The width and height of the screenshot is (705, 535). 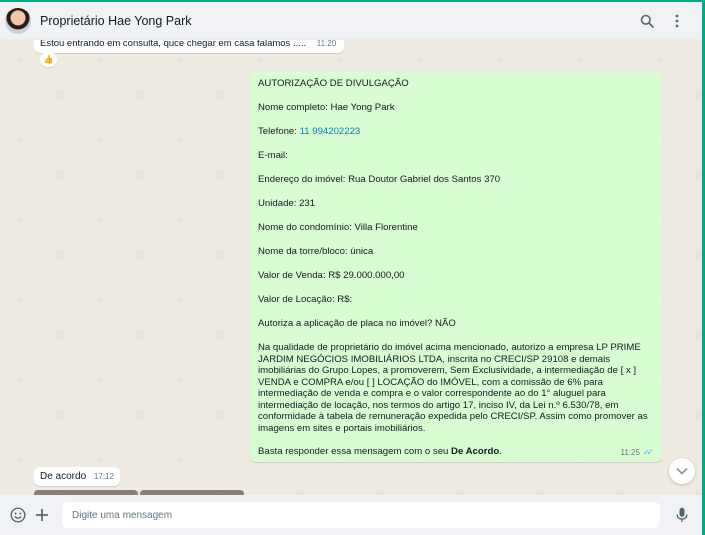 What do you see at coordinates (336, 21) in the screenshot?
I see `contact-name: Proprietário Hae Yong Park` at bounding box center [336, 21].